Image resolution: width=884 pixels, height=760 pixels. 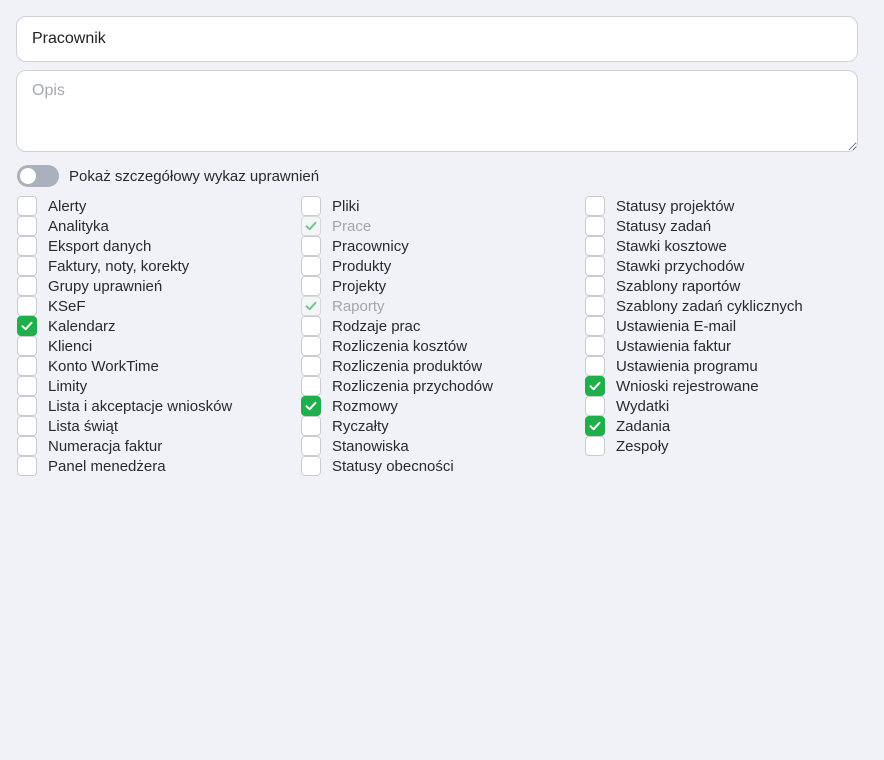 I want to click on permission-rozmowy: Rozmowy, so click(x=443, y=406).